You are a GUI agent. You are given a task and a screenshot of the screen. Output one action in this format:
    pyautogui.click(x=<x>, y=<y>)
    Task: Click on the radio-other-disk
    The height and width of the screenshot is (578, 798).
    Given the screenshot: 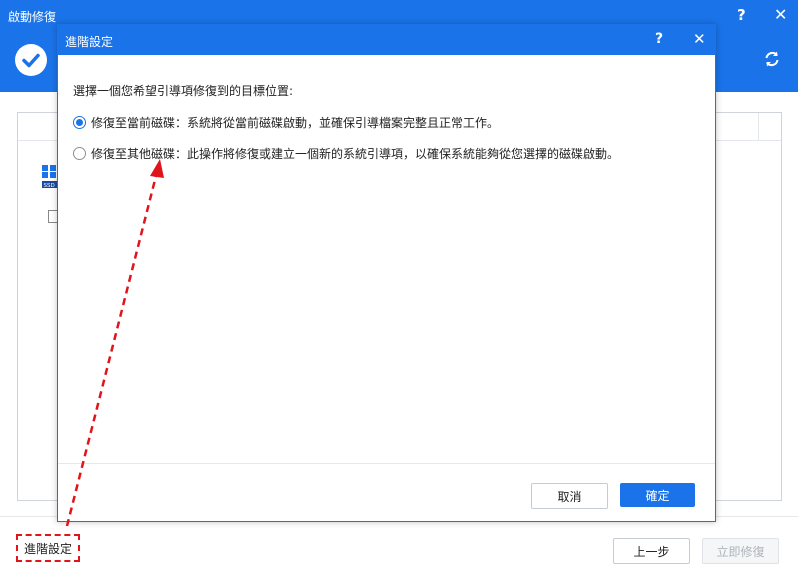 What is the action you would take?
    pyautogui.click(x=79, y=153)
    